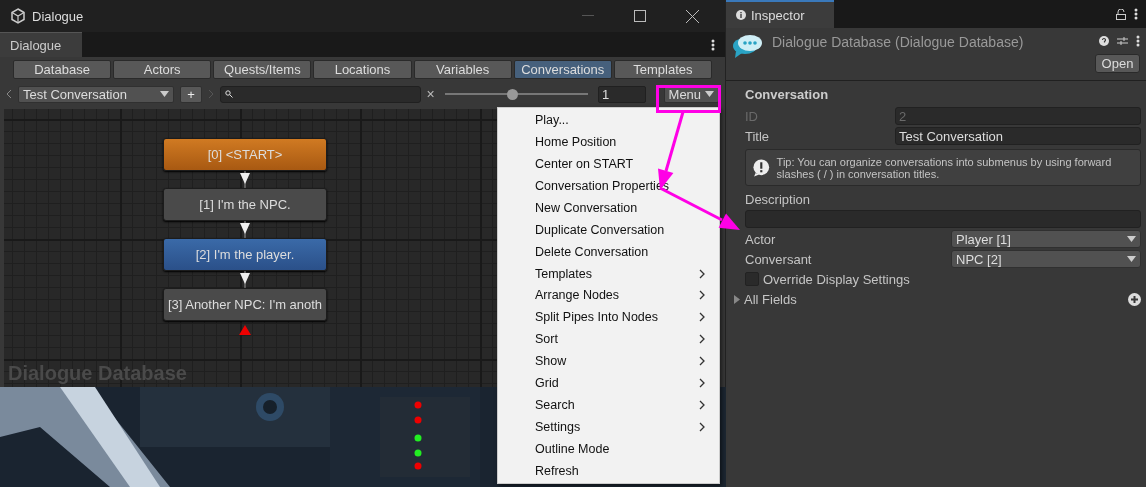  I want to click on chat-bubbles-icon, so click(748, 45).